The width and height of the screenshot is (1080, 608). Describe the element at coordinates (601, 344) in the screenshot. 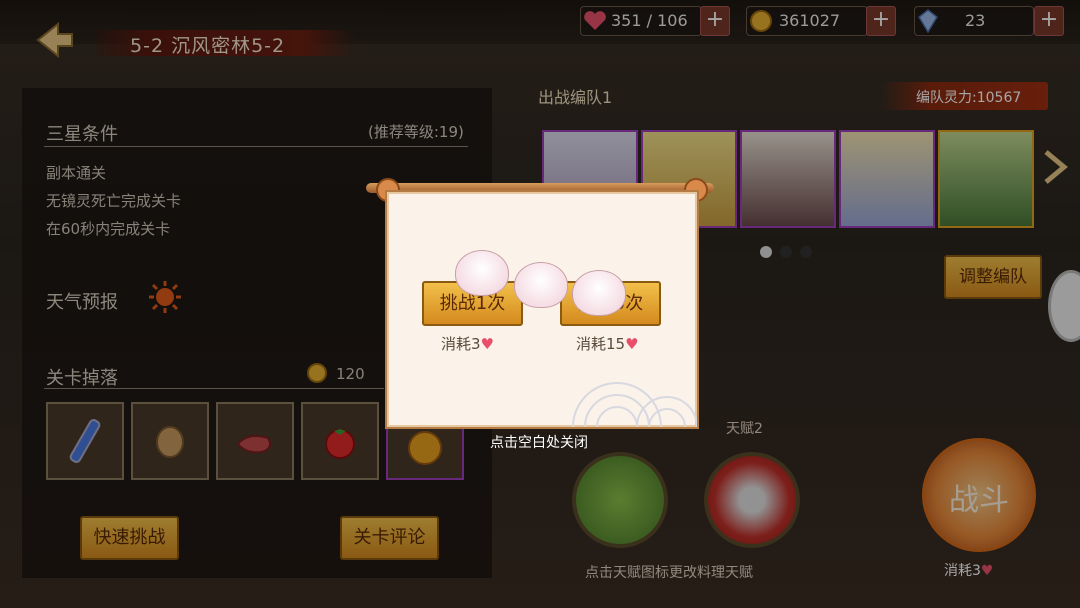

I see `cost-multi-text: 消耗15` at that location.